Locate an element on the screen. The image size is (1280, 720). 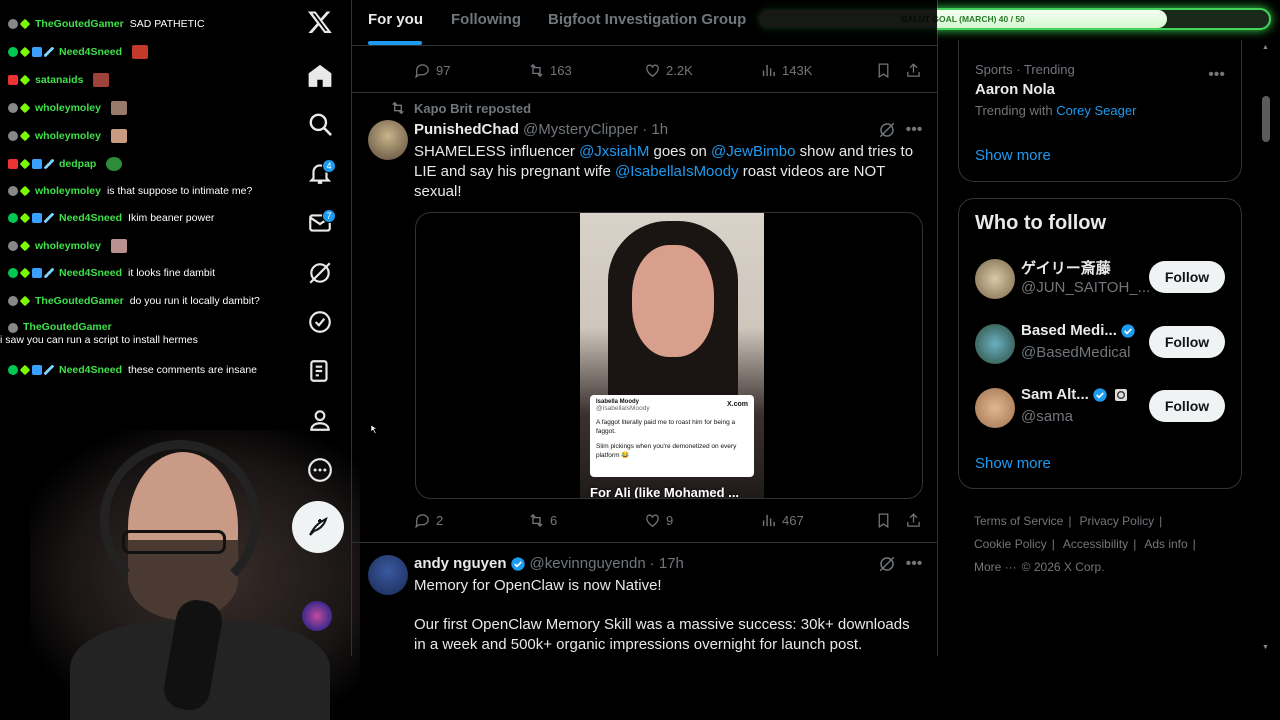
page-scrollbar-thumb is located at coordinates (1266, 119).